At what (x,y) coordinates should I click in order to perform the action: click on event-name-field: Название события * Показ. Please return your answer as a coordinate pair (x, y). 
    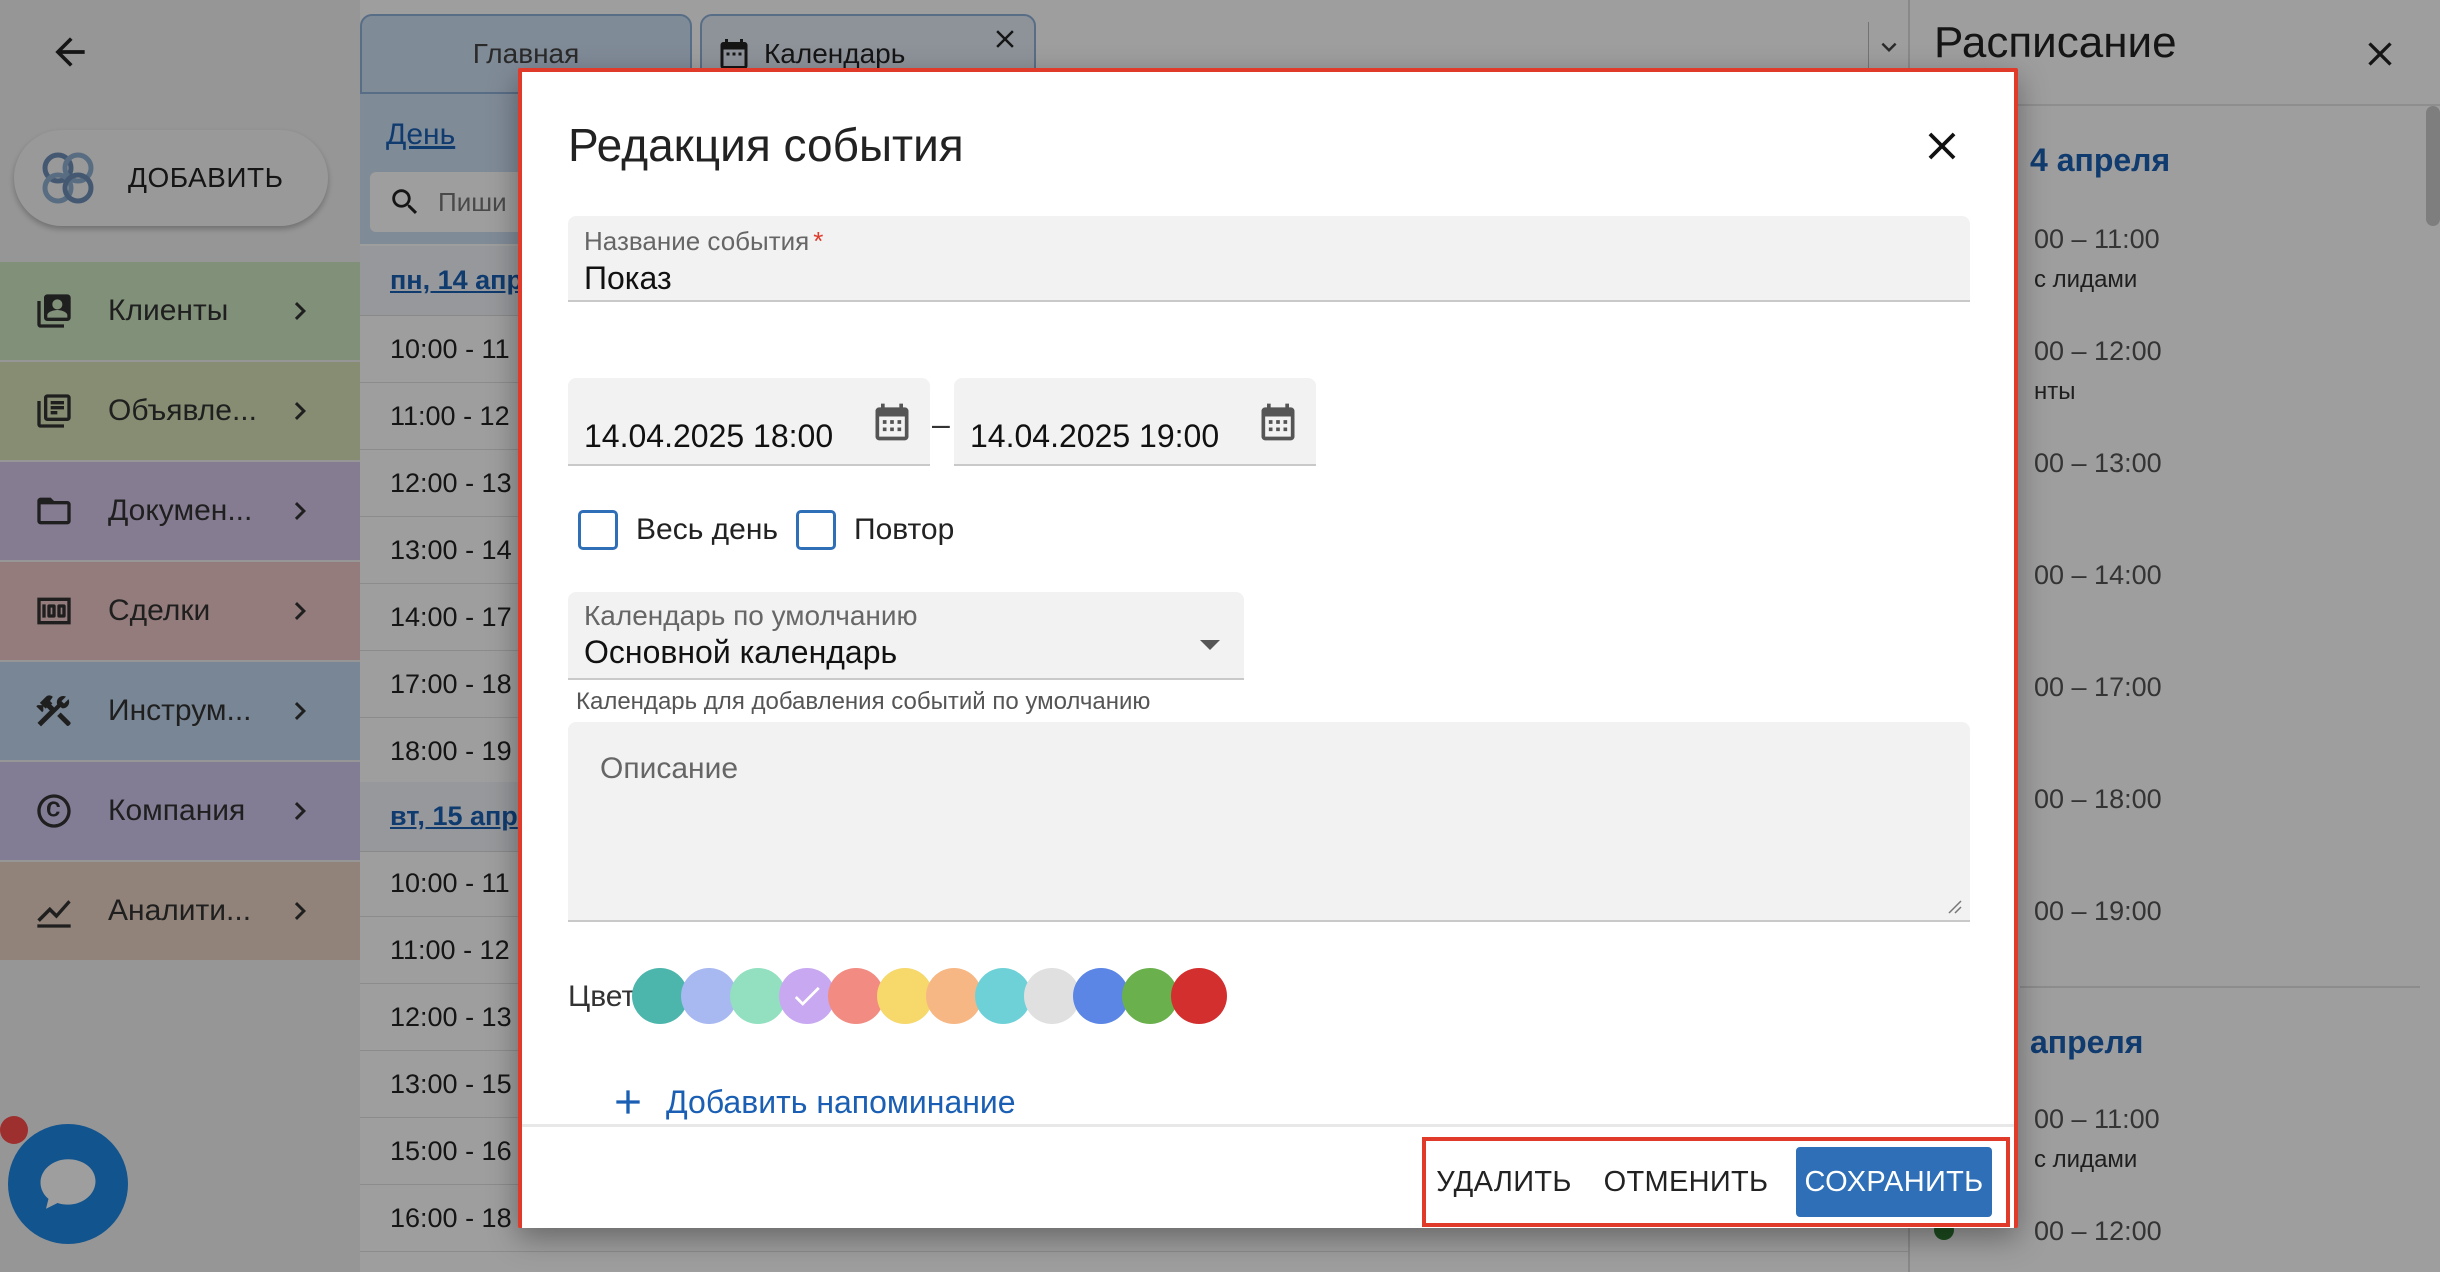
    Looking at the image, I should click on (1269, 259).